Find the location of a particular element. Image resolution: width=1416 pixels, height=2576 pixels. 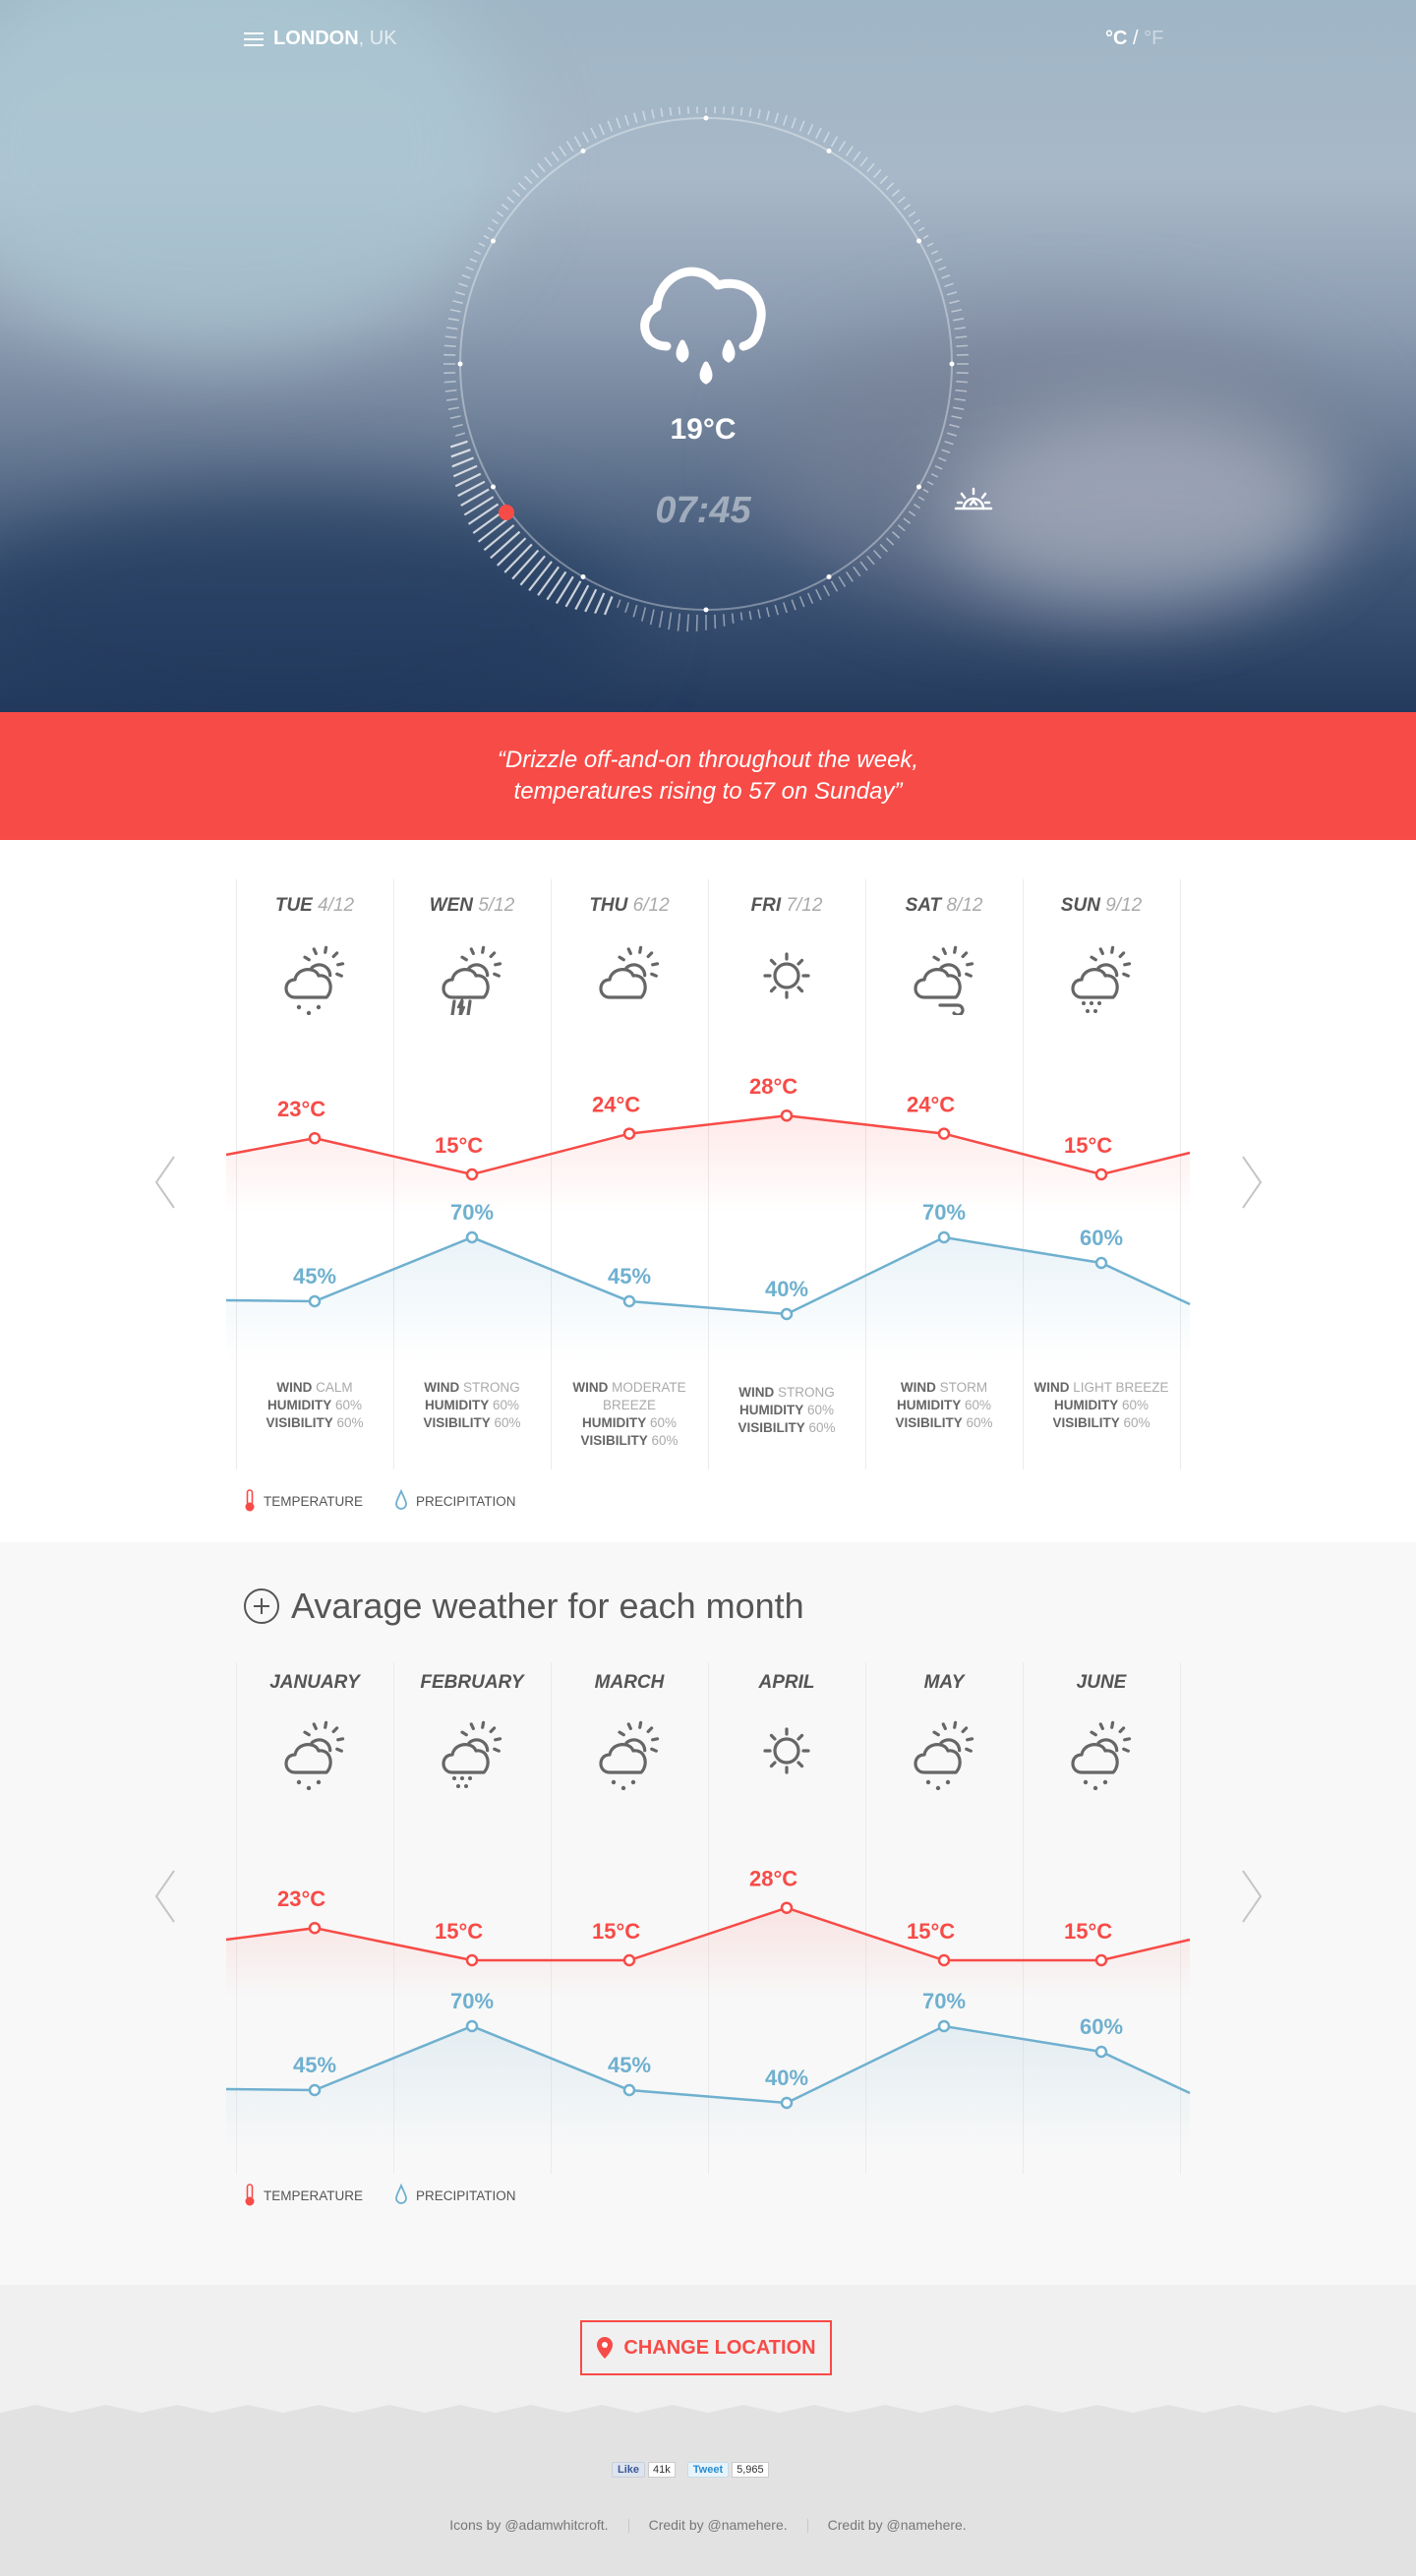

facebook-like: Like 41k is located at coordinates (644, 2470).